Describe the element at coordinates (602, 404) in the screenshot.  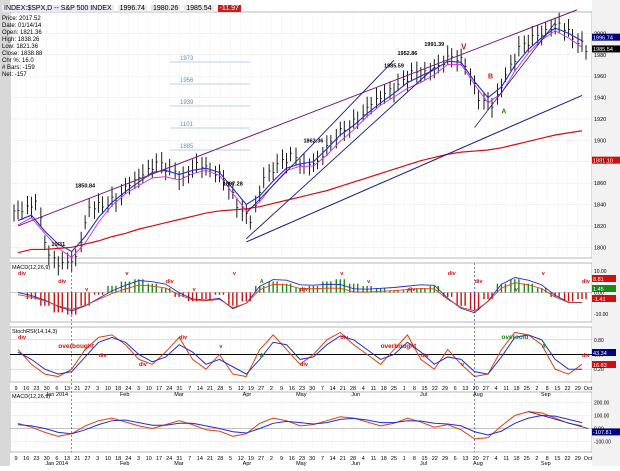
I see `weekly-y-tick: 200.00` at that location.